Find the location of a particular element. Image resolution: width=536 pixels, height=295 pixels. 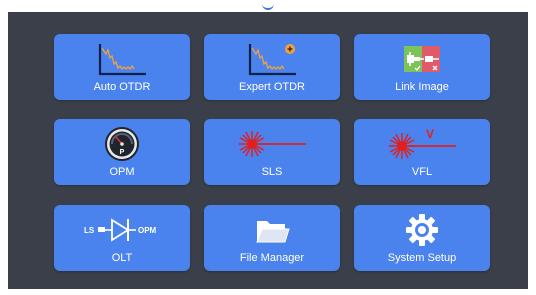

tile-label: System Setup is located at coordinates (422, 258).